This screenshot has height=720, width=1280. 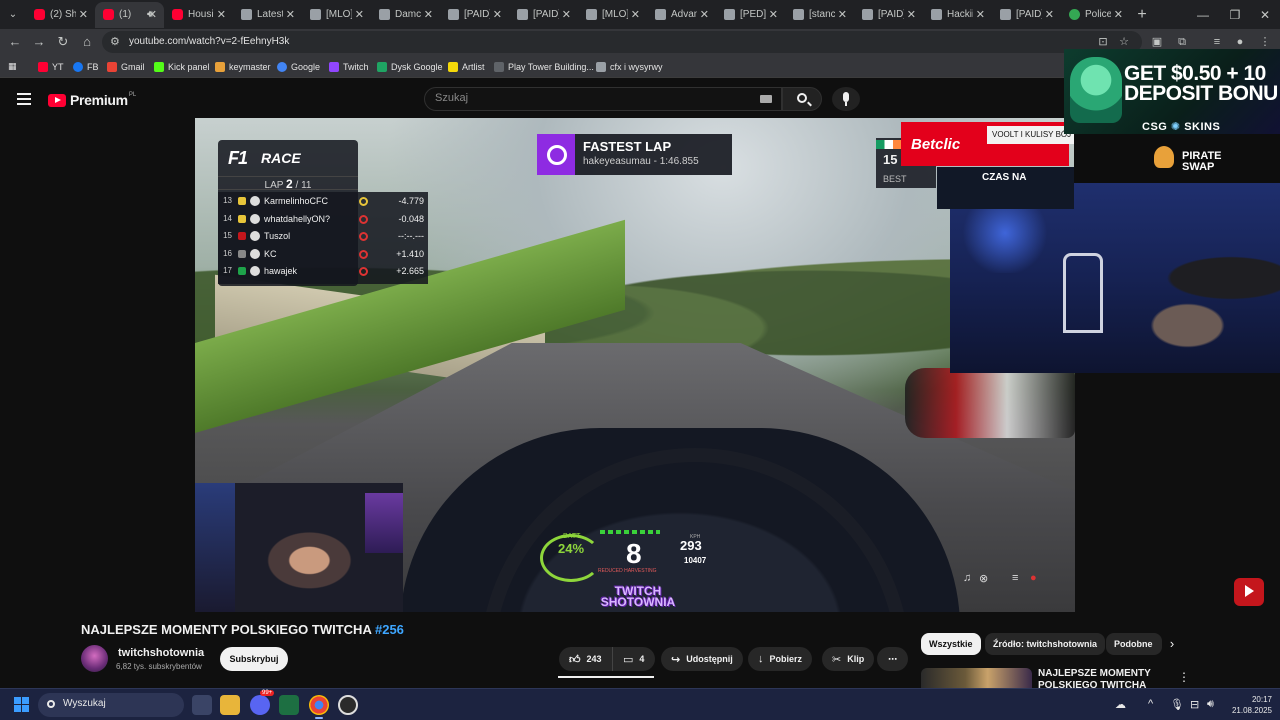 I want to click on bookmark-google-drive: Dysk Google, so click(x=410, y=66).